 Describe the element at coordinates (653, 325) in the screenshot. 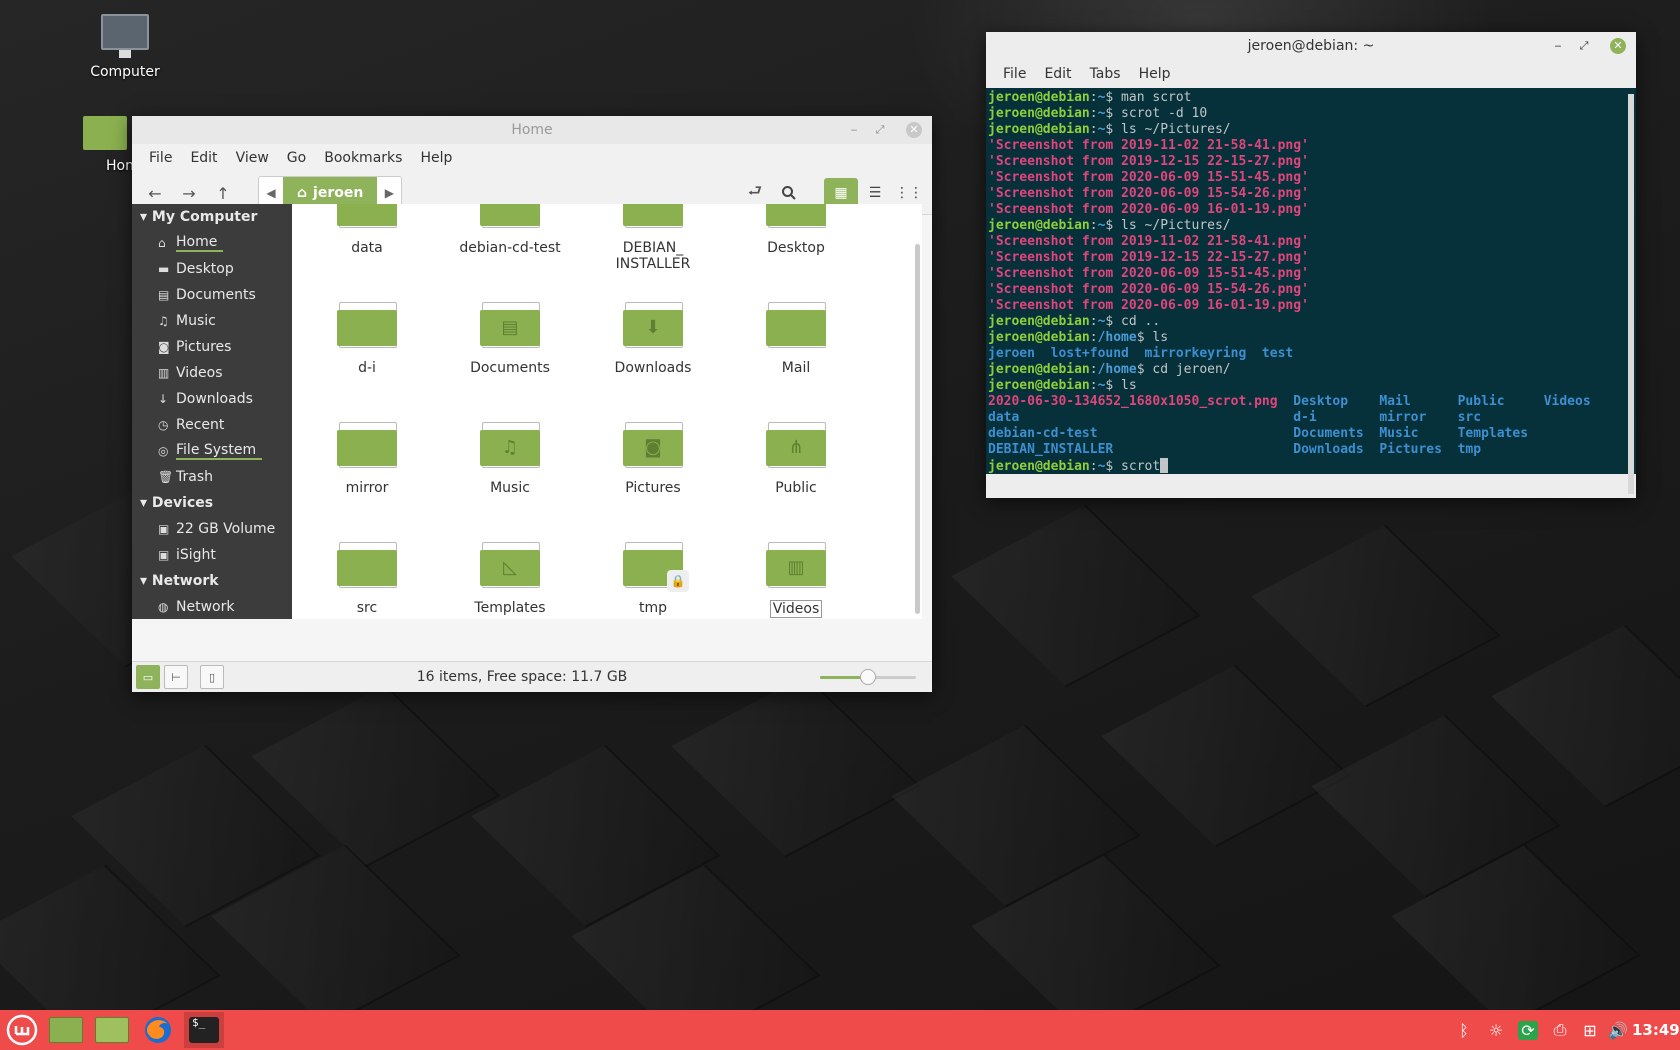

I see `folder-icon: ⬇` at that location.